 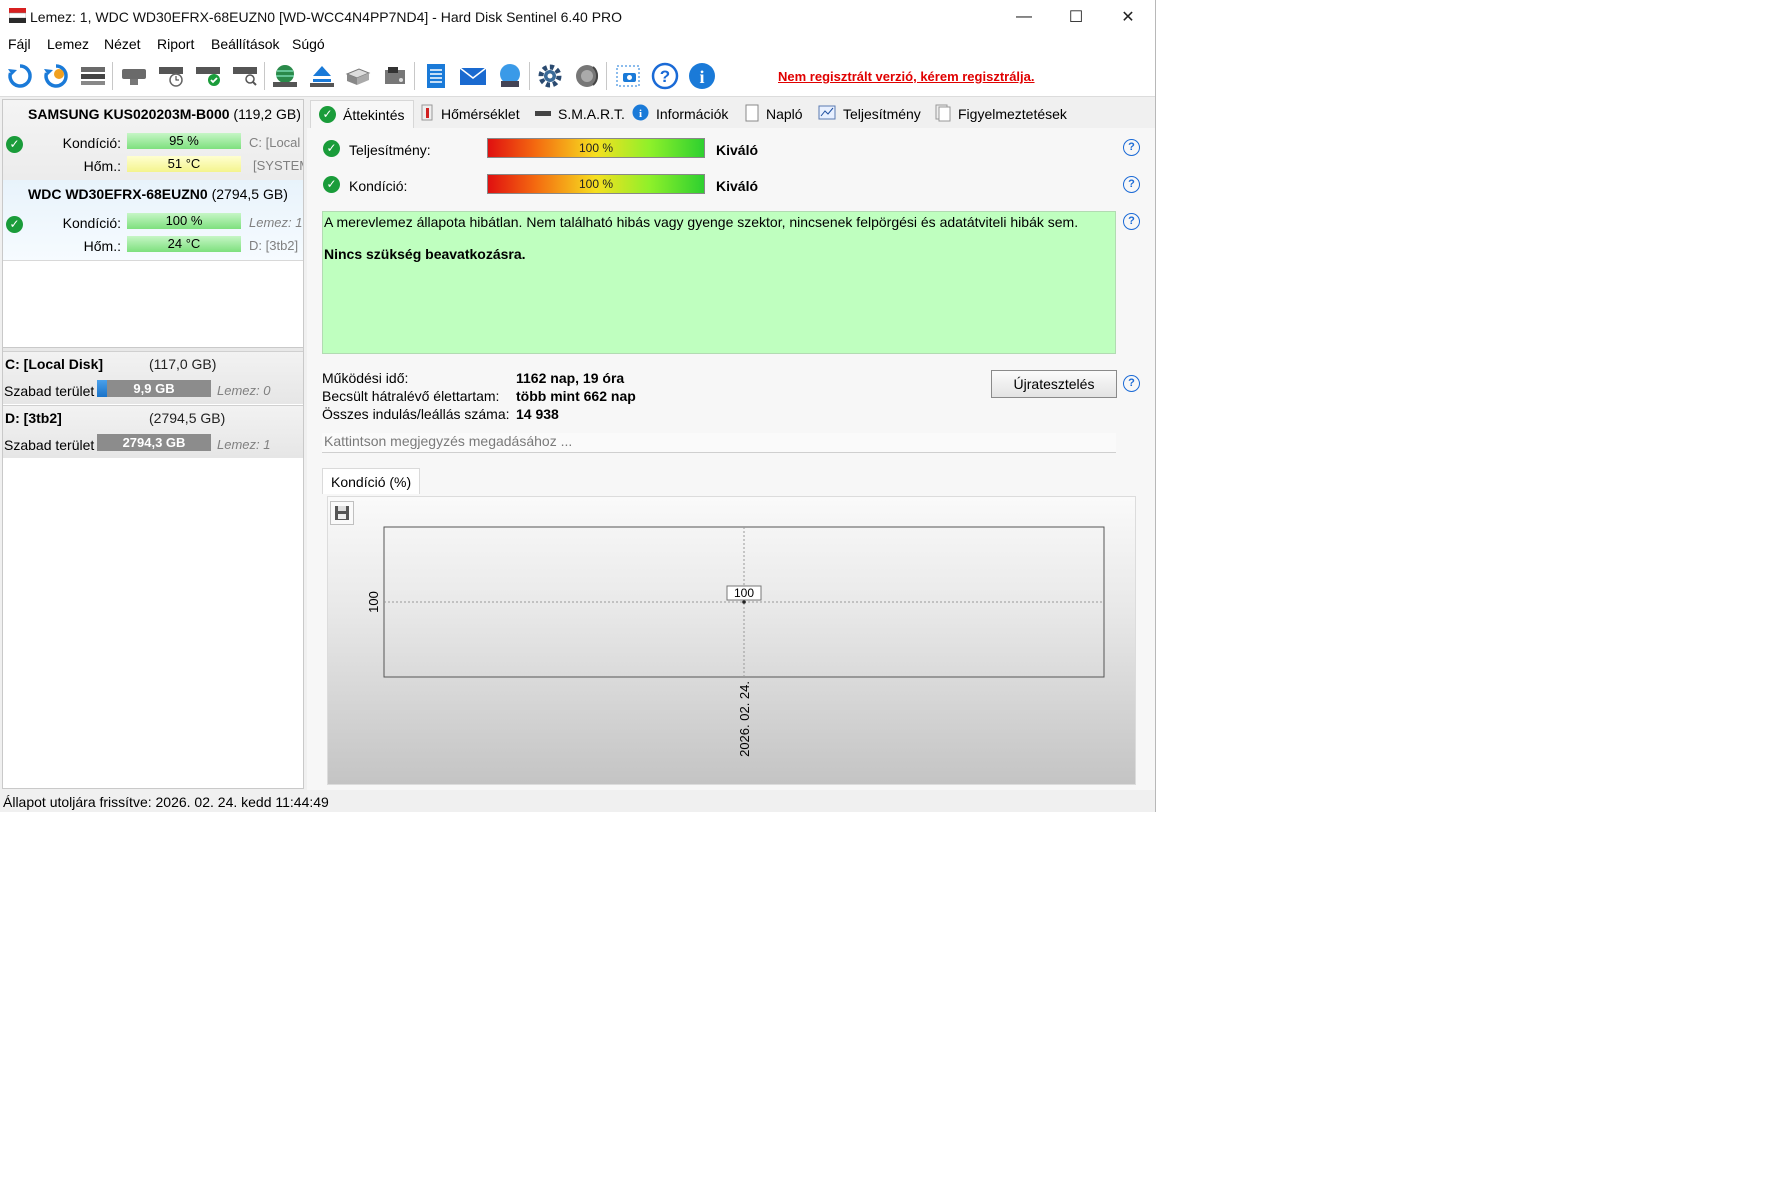 What do you see at coordinates (331, 148) in the screenshot?
I see `performance-ok-icon: ✓` at bounding box center [331, 148].